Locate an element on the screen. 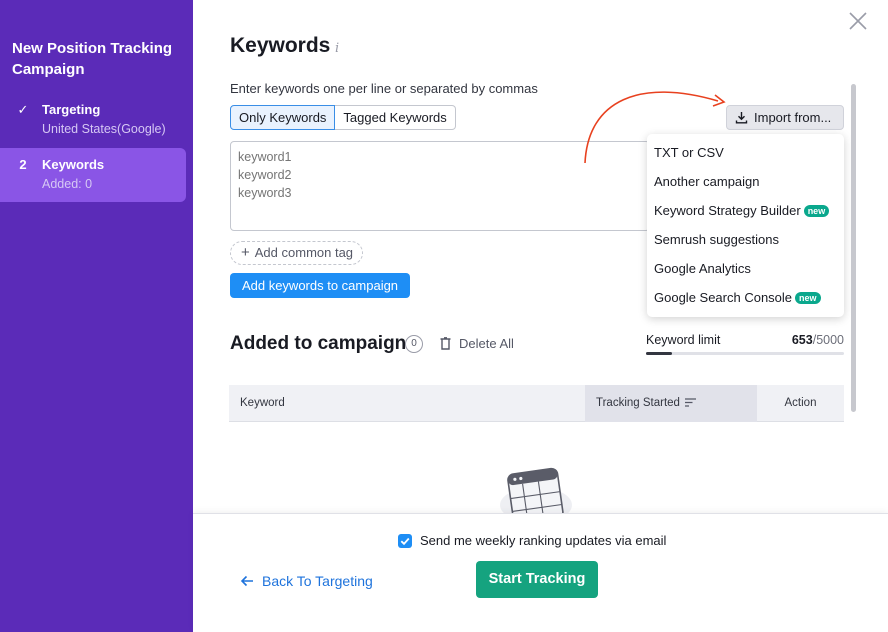 This screenshot has height=632, width=888. column-tracking-started: Tracking Started is located at coordinates (671, 403).